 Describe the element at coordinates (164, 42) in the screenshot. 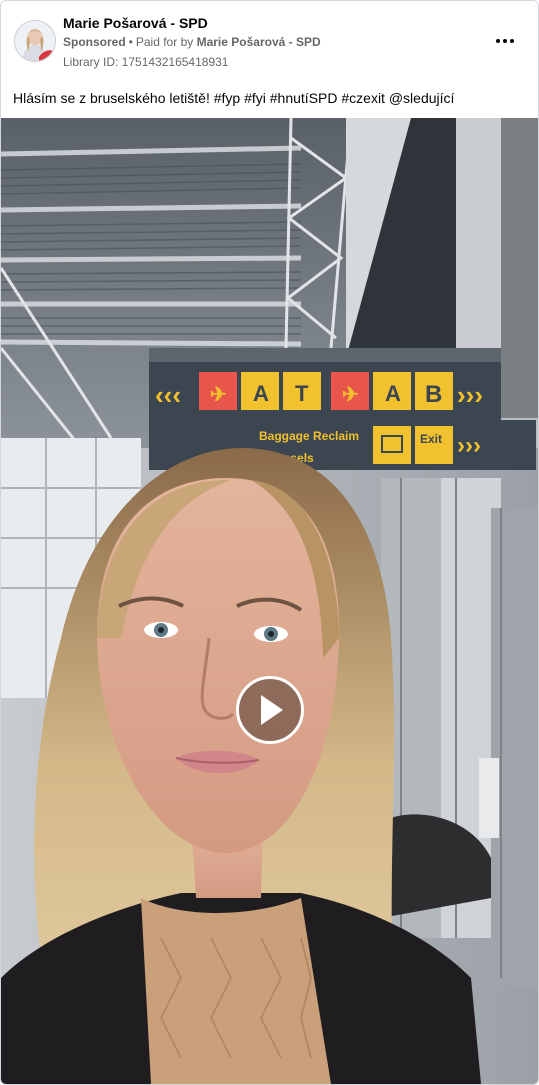

I see `paid-for-prefix: Paid for by` at that location.